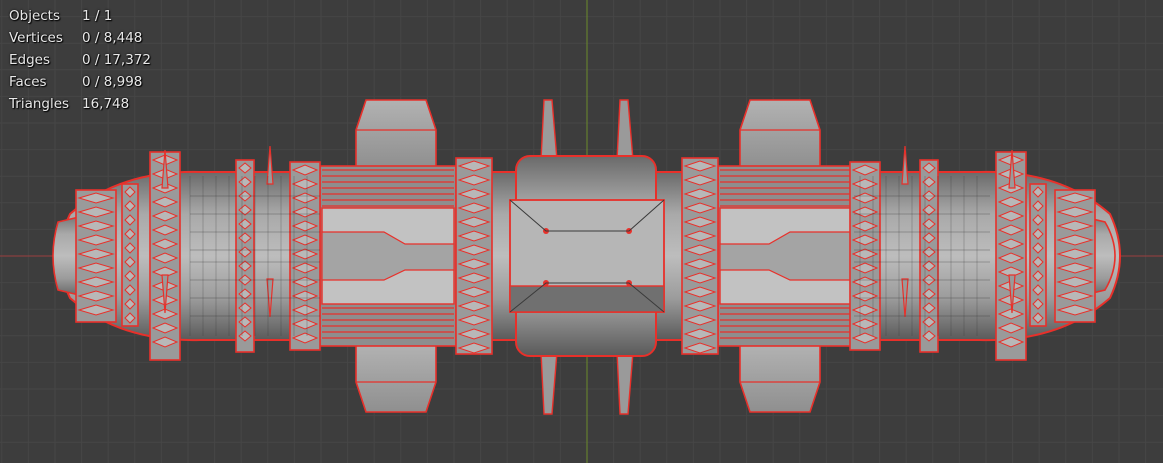  Describe the element at coordinates (786, 256) in the screenshot. I see `panel-section-right` at that location.